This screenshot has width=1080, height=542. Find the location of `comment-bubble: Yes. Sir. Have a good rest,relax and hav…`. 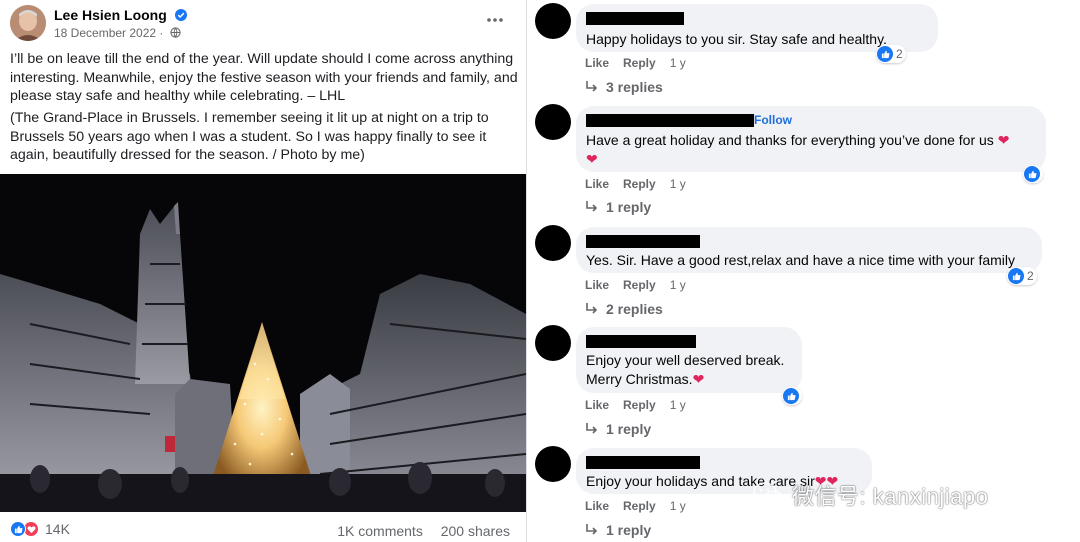

comment-bubble: Yes. Sir. Have a good rest,relax and hav… is located at coordinates (809, 250).